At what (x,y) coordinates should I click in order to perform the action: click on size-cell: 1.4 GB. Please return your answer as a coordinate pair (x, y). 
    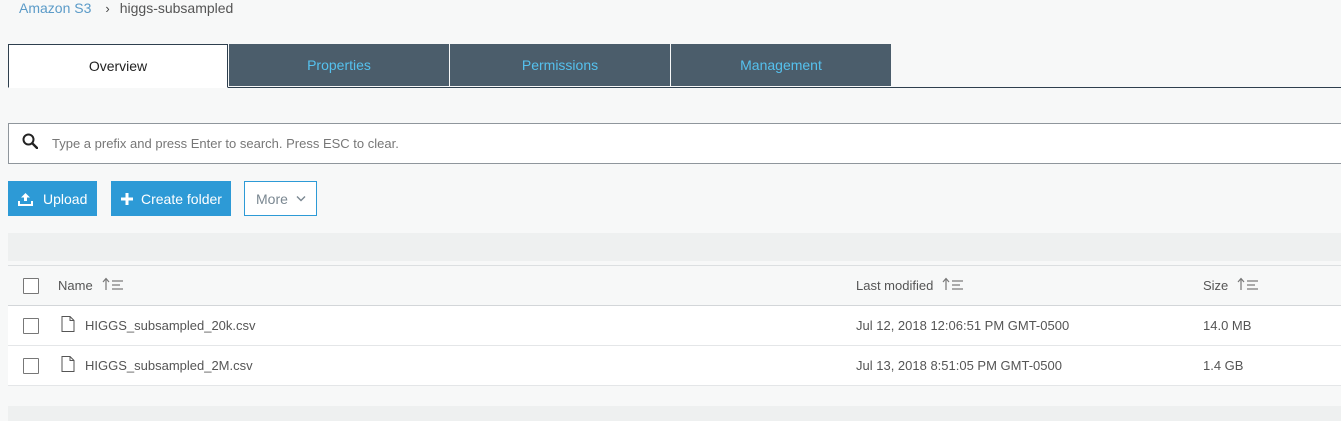
    Looking at the image, I should click on (1223, 365).